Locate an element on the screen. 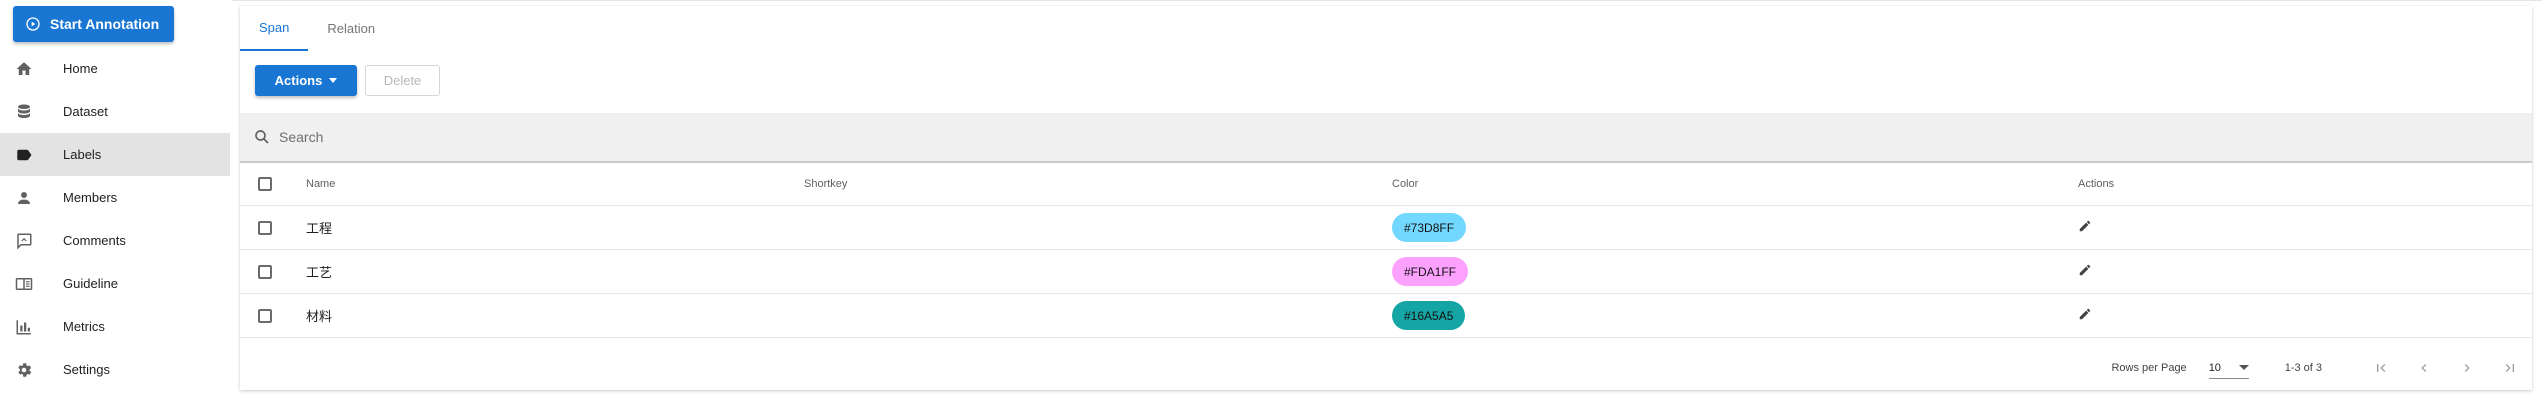 The width and height of the screenshot is (2542, 411). sidebar-item-guideline: Guideline is located at coordinates (115, 283).